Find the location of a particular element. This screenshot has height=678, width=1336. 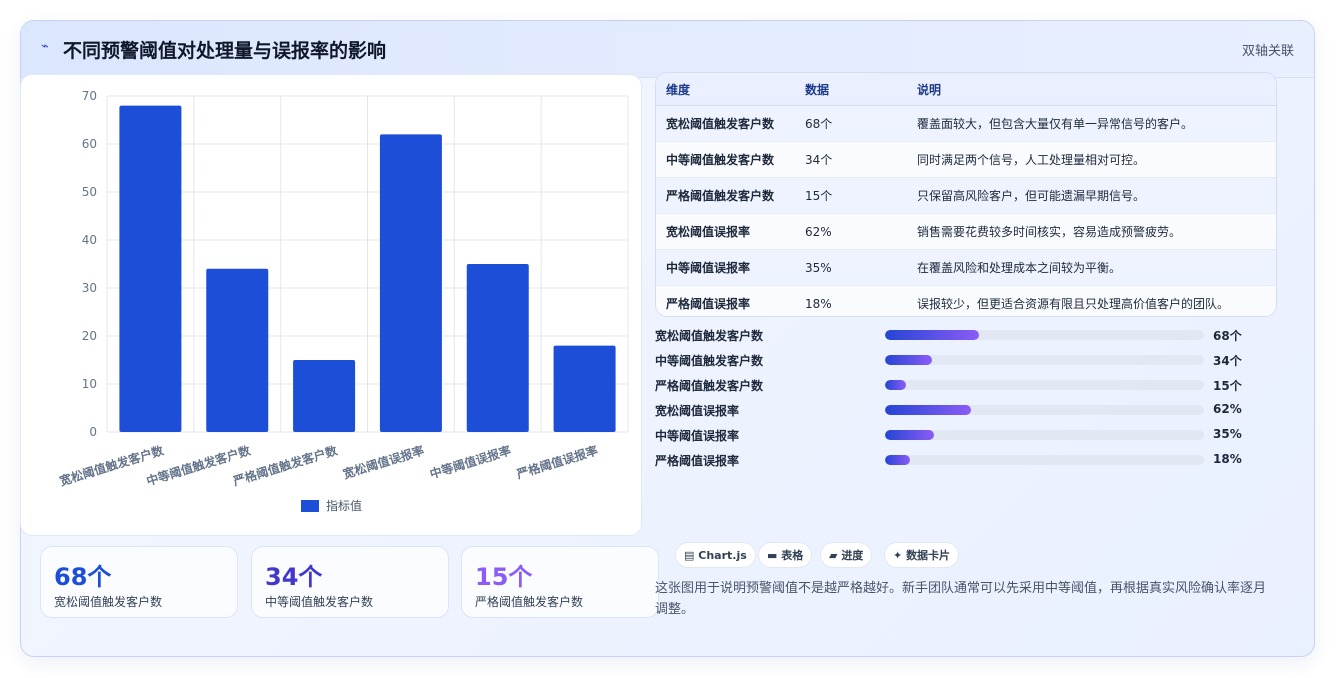

progress-row: 宽松阈值触发客户数 68个 is located at coordinates (965, 339).